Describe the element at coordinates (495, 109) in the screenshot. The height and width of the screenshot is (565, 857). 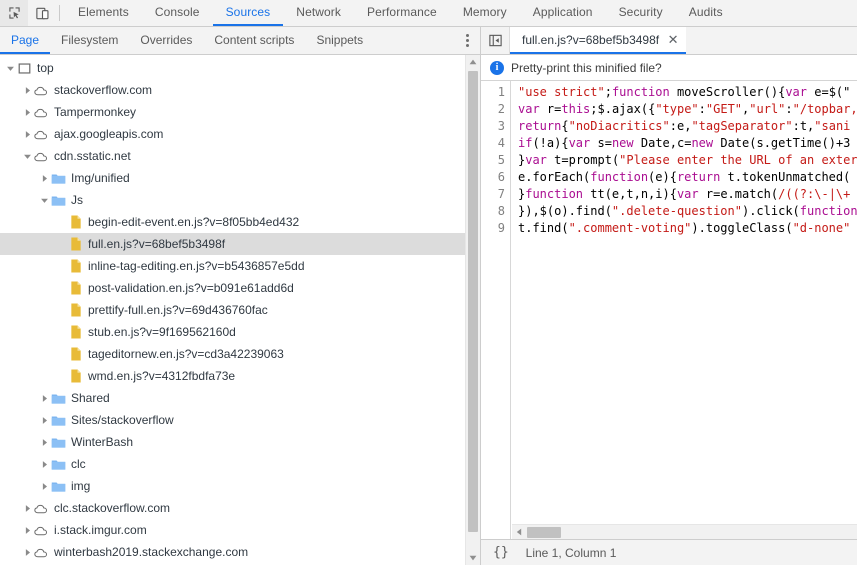
I see `line-number: 2` at that location.